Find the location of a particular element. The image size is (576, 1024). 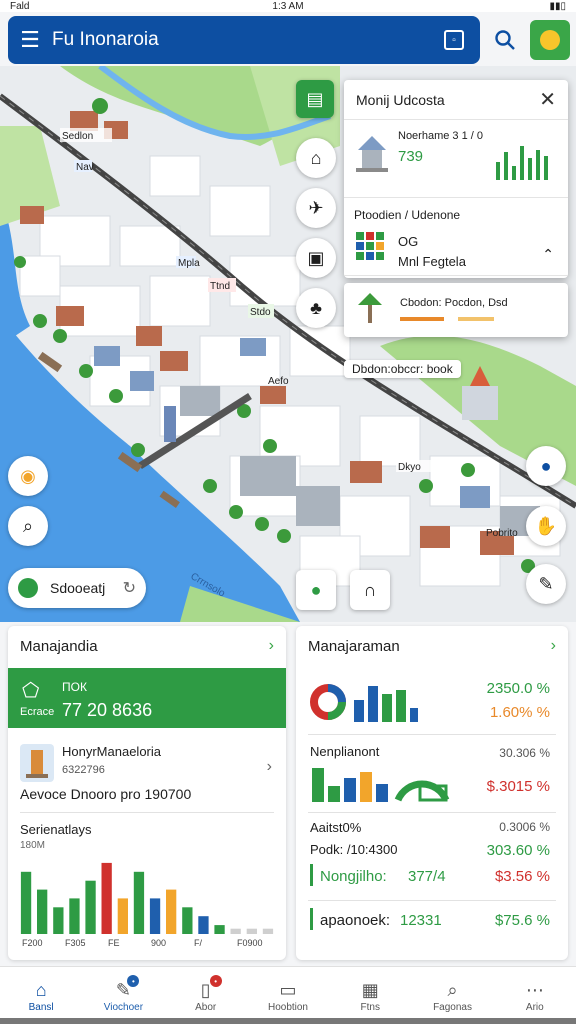

pct-1: 2350.0 % is located at coordinates (518, 688).